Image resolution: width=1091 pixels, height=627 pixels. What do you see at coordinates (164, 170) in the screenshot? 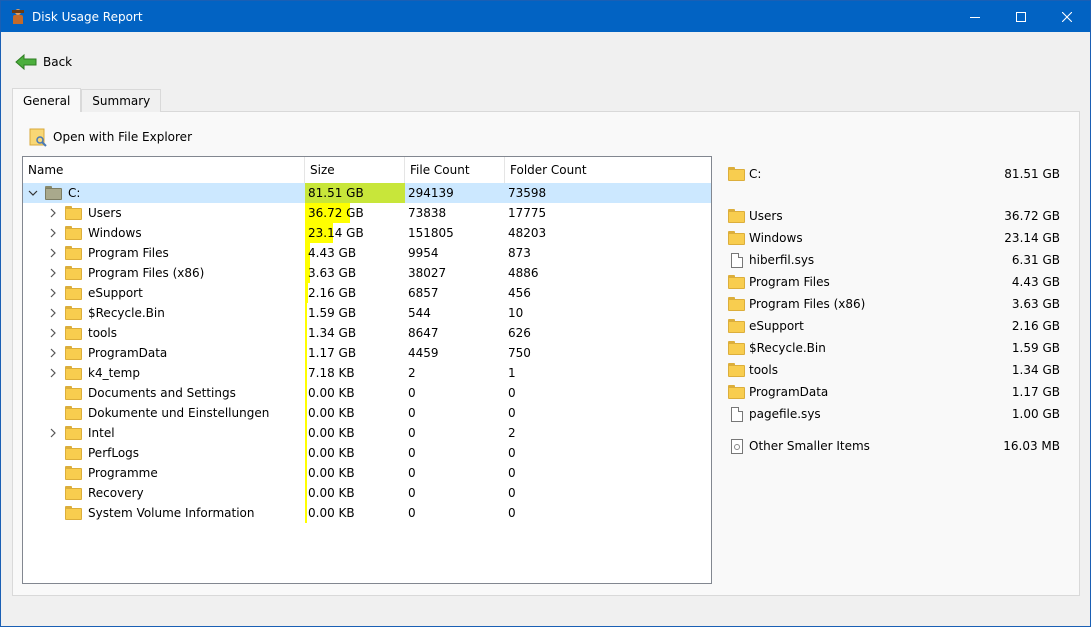
I see `column-header-name: Name` at bounding box center [164, 170].